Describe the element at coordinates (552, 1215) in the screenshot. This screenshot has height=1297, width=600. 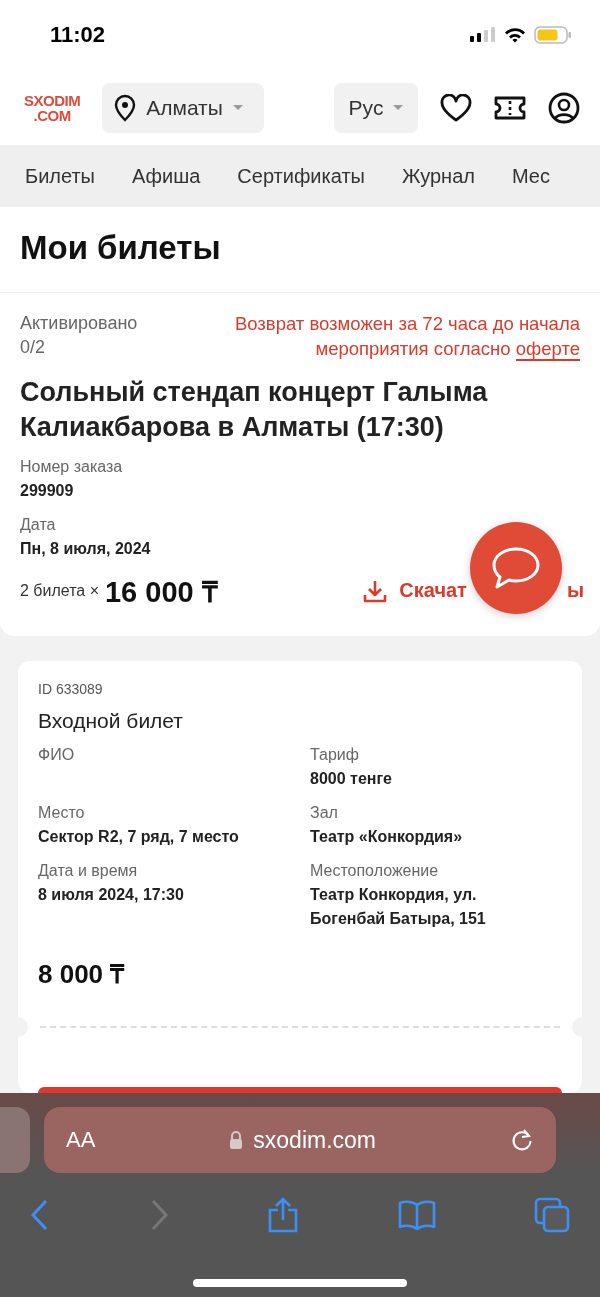
I see `tabs-icon` at that location.